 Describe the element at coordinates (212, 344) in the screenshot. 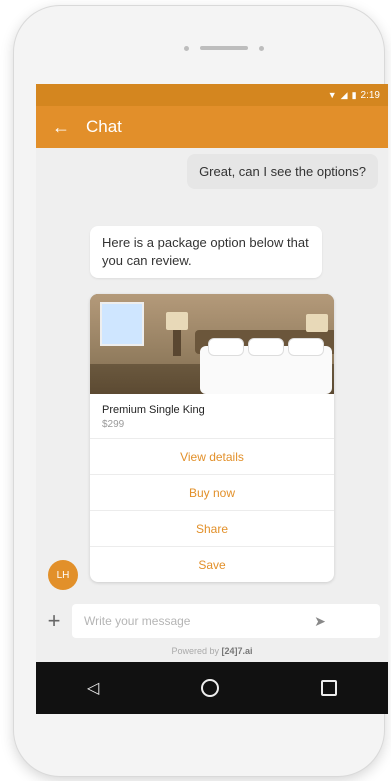

I see `room-photo` at that location.